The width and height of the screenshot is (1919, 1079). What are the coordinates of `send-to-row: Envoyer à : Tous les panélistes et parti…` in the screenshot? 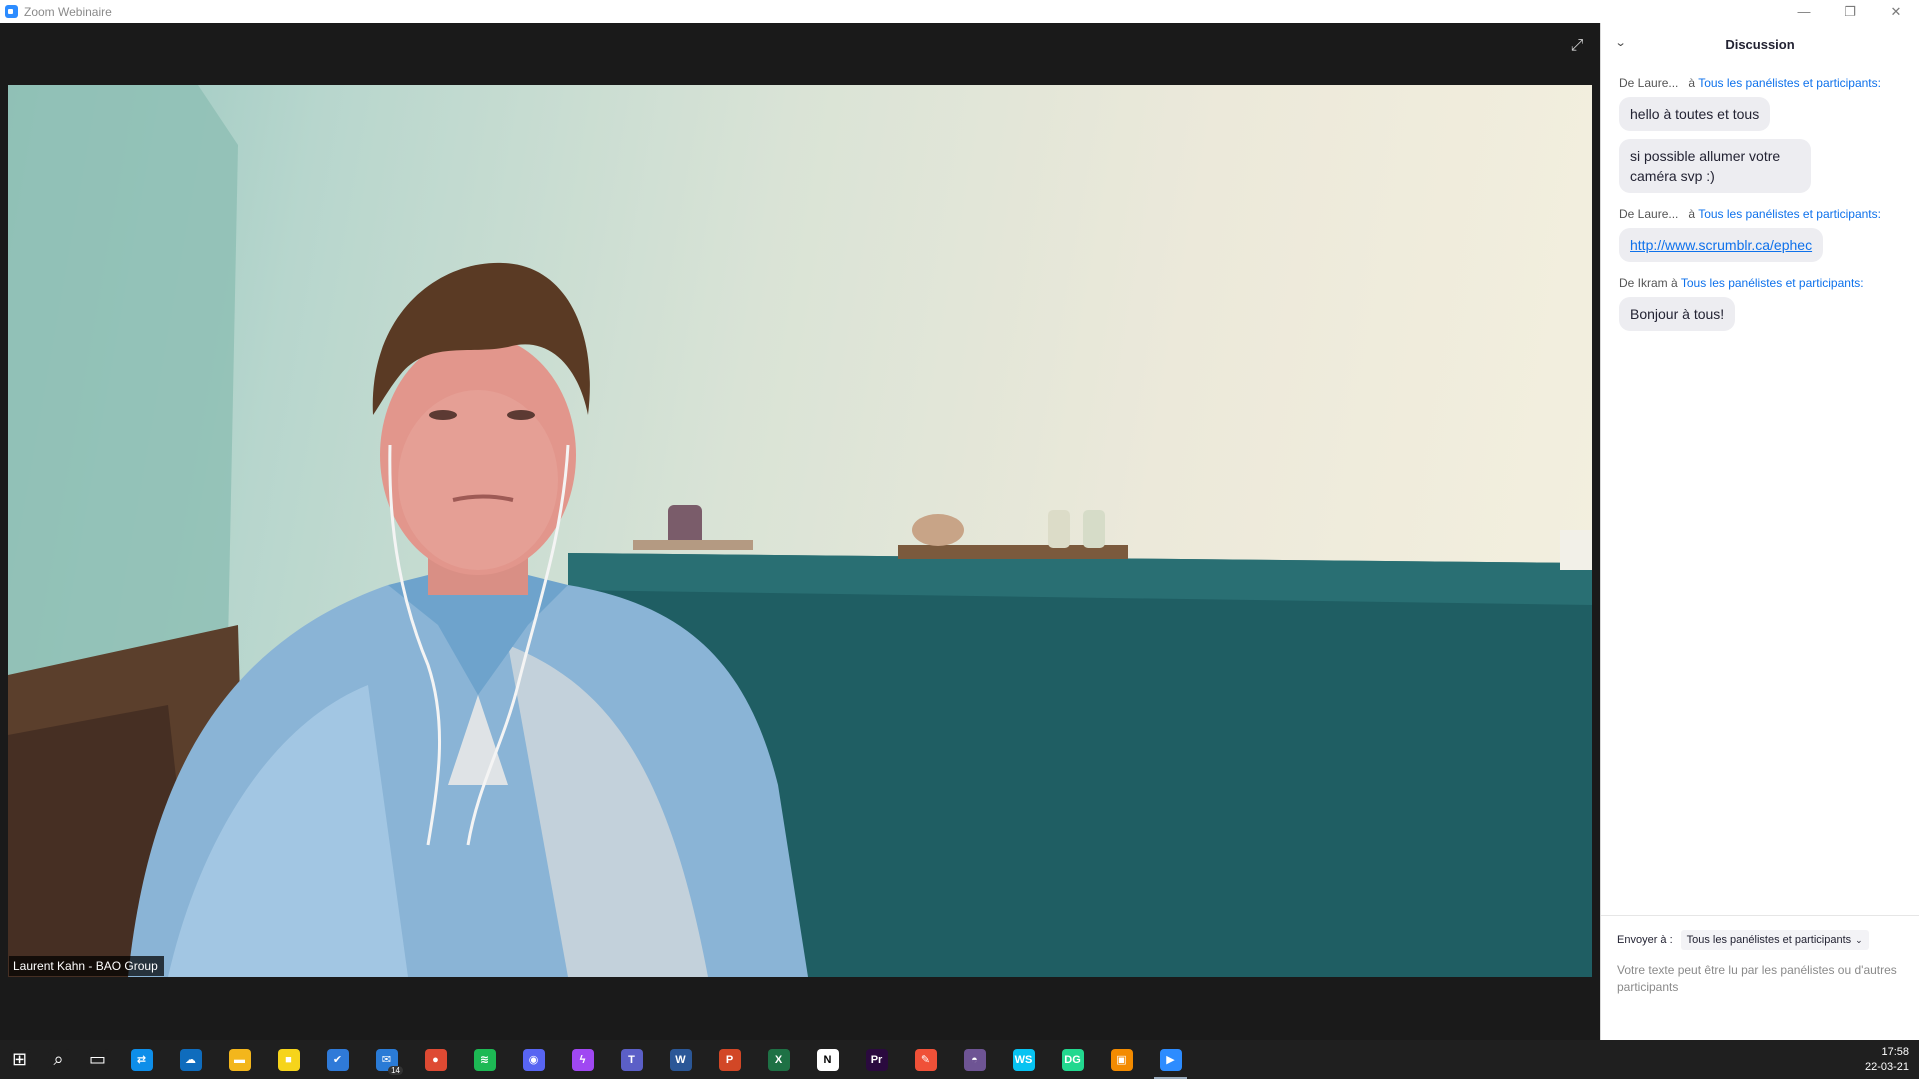 It's located at (1760, 940).